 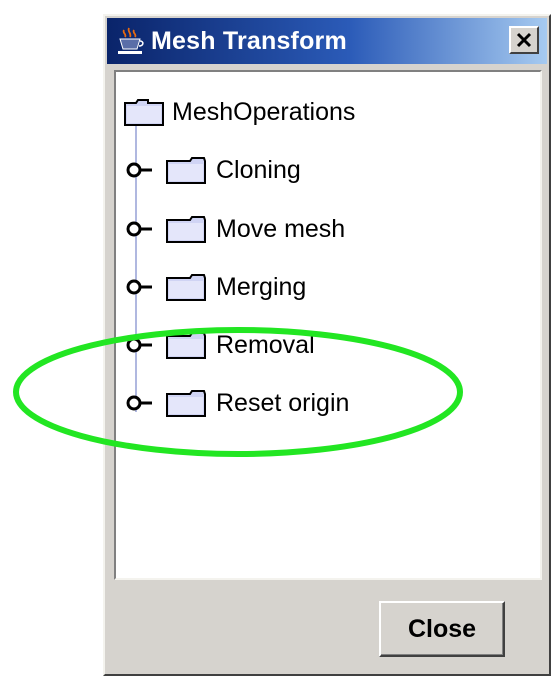 I want to click on tree-node-merging: Merging, so click(x=216, y=287).